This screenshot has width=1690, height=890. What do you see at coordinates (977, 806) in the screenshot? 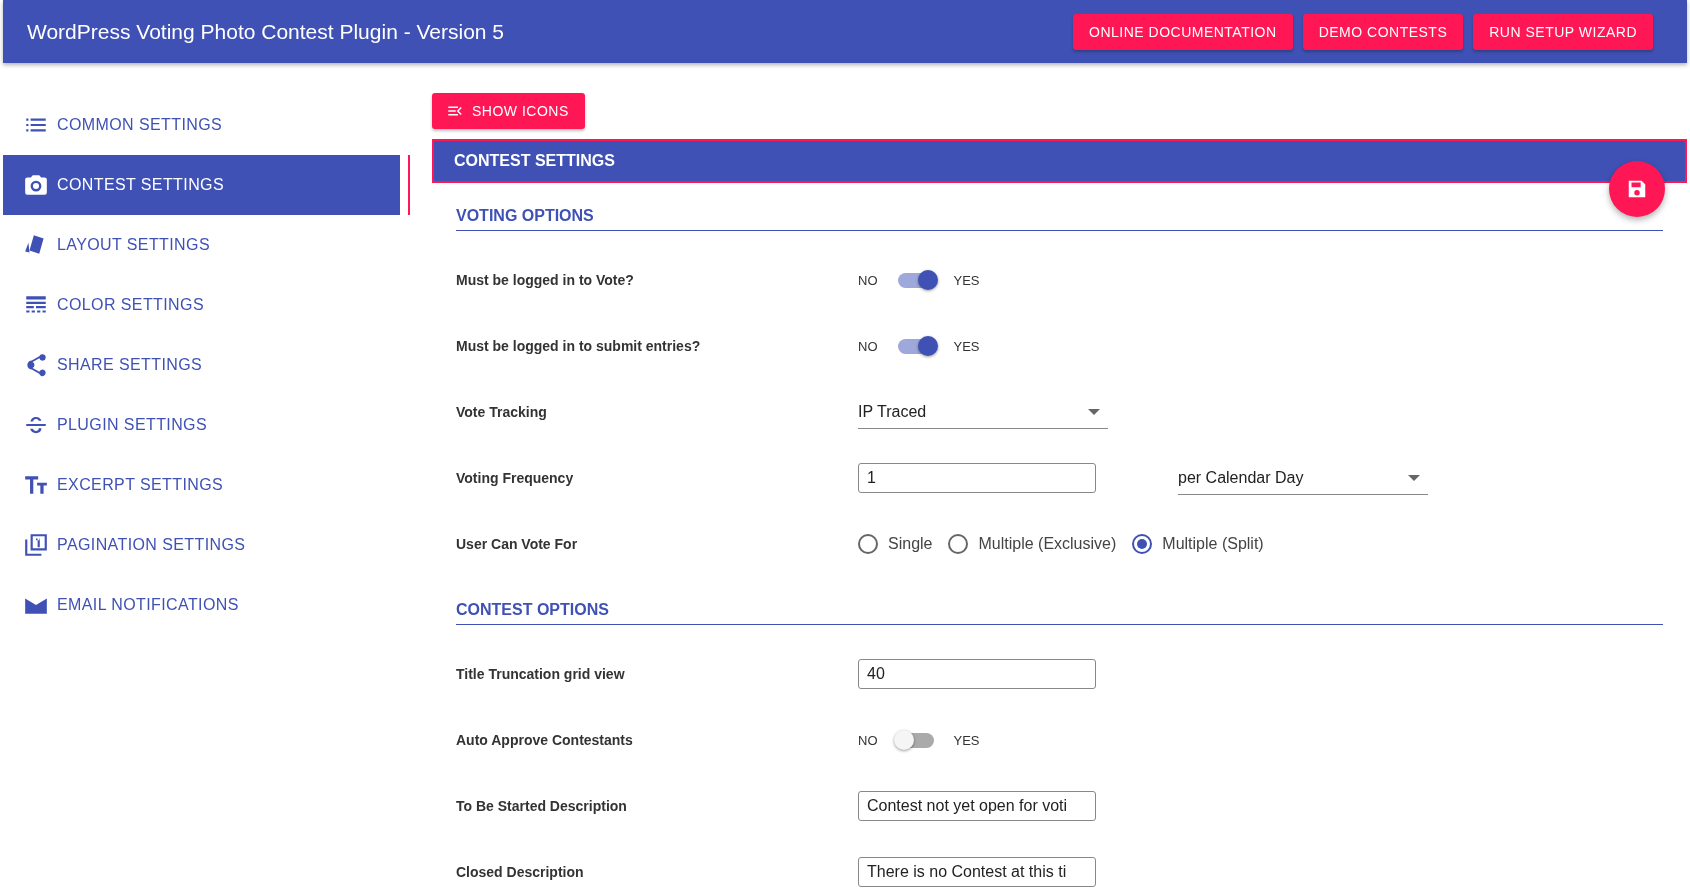
I see `input-field: Contest not yet open for voti` at bounding box center [977, 806].